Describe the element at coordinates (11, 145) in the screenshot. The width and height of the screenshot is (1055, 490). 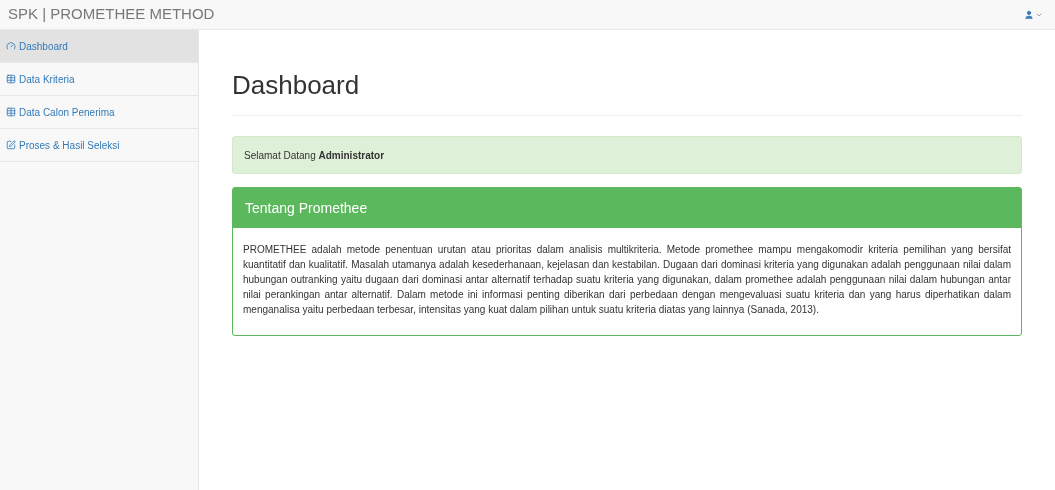
I see `edit-icon` at that location.